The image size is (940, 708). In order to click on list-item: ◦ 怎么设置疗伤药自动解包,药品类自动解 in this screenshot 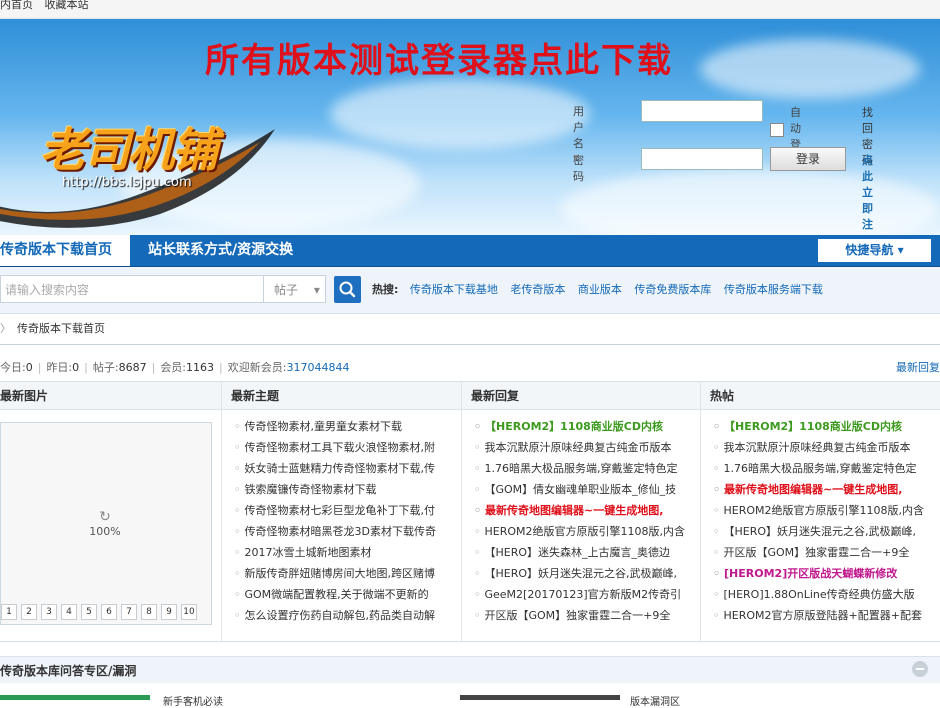, I will do `click(348, 615)`.